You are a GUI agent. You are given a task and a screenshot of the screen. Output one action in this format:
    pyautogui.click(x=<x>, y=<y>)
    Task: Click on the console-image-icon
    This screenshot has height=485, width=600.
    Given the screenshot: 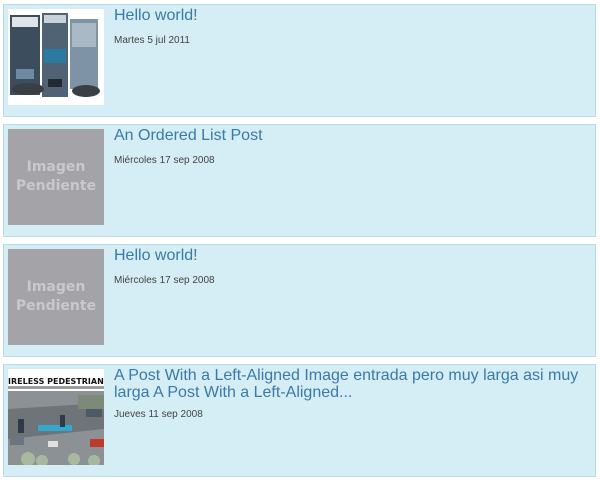 What is the action you would take?
    pyautogui.click(x=56, y=57)
    